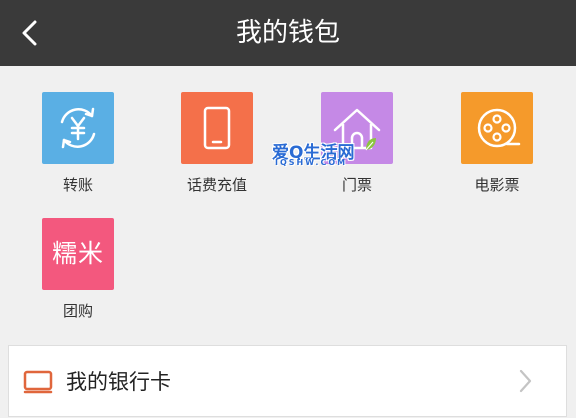  I want to click on rice-logo-icon: 糯米, so click(77, 253).